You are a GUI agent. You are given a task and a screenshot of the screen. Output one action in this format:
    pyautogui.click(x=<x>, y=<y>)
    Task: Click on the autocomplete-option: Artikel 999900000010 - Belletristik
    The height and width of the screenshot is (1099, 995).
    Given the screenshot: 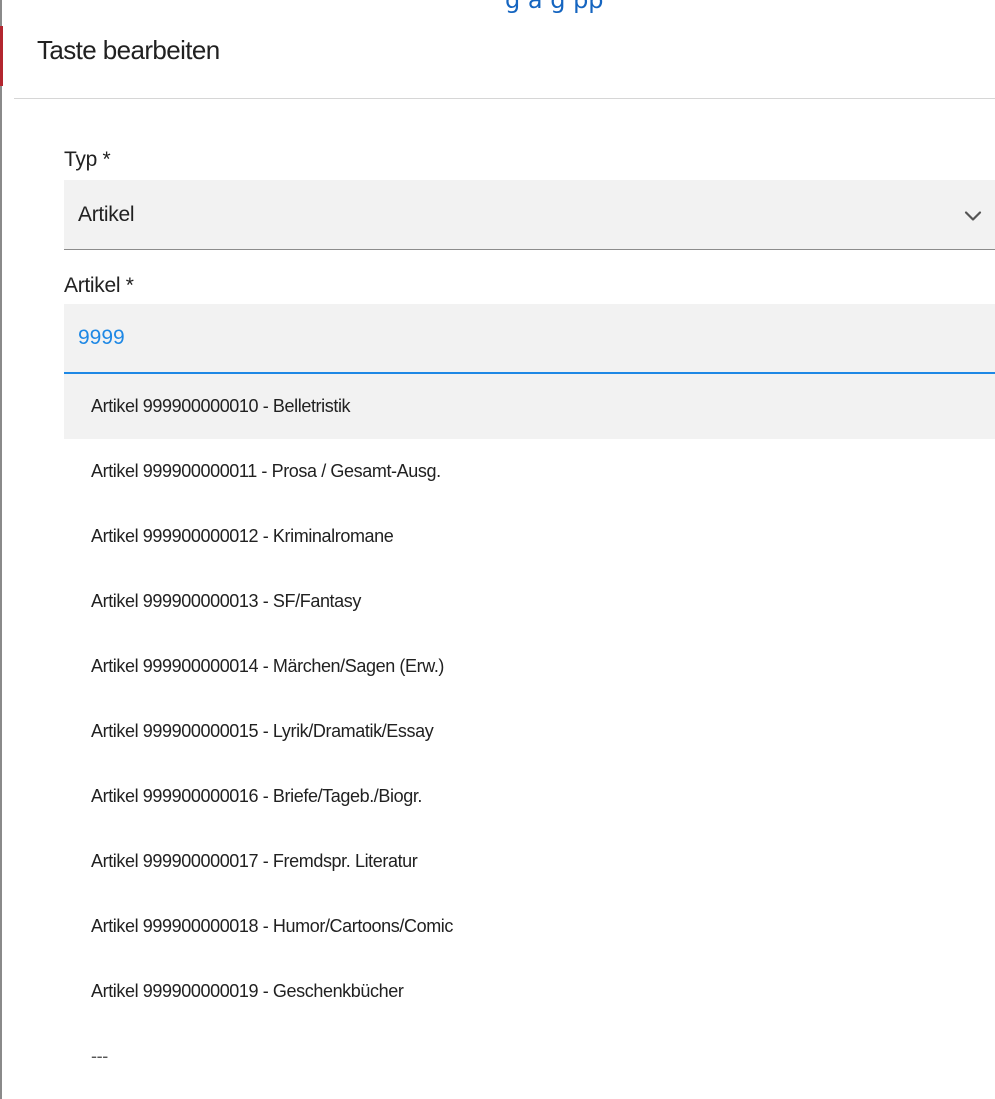 What is the action you would take?
    pyautogui.click(x=529, y=406)
    